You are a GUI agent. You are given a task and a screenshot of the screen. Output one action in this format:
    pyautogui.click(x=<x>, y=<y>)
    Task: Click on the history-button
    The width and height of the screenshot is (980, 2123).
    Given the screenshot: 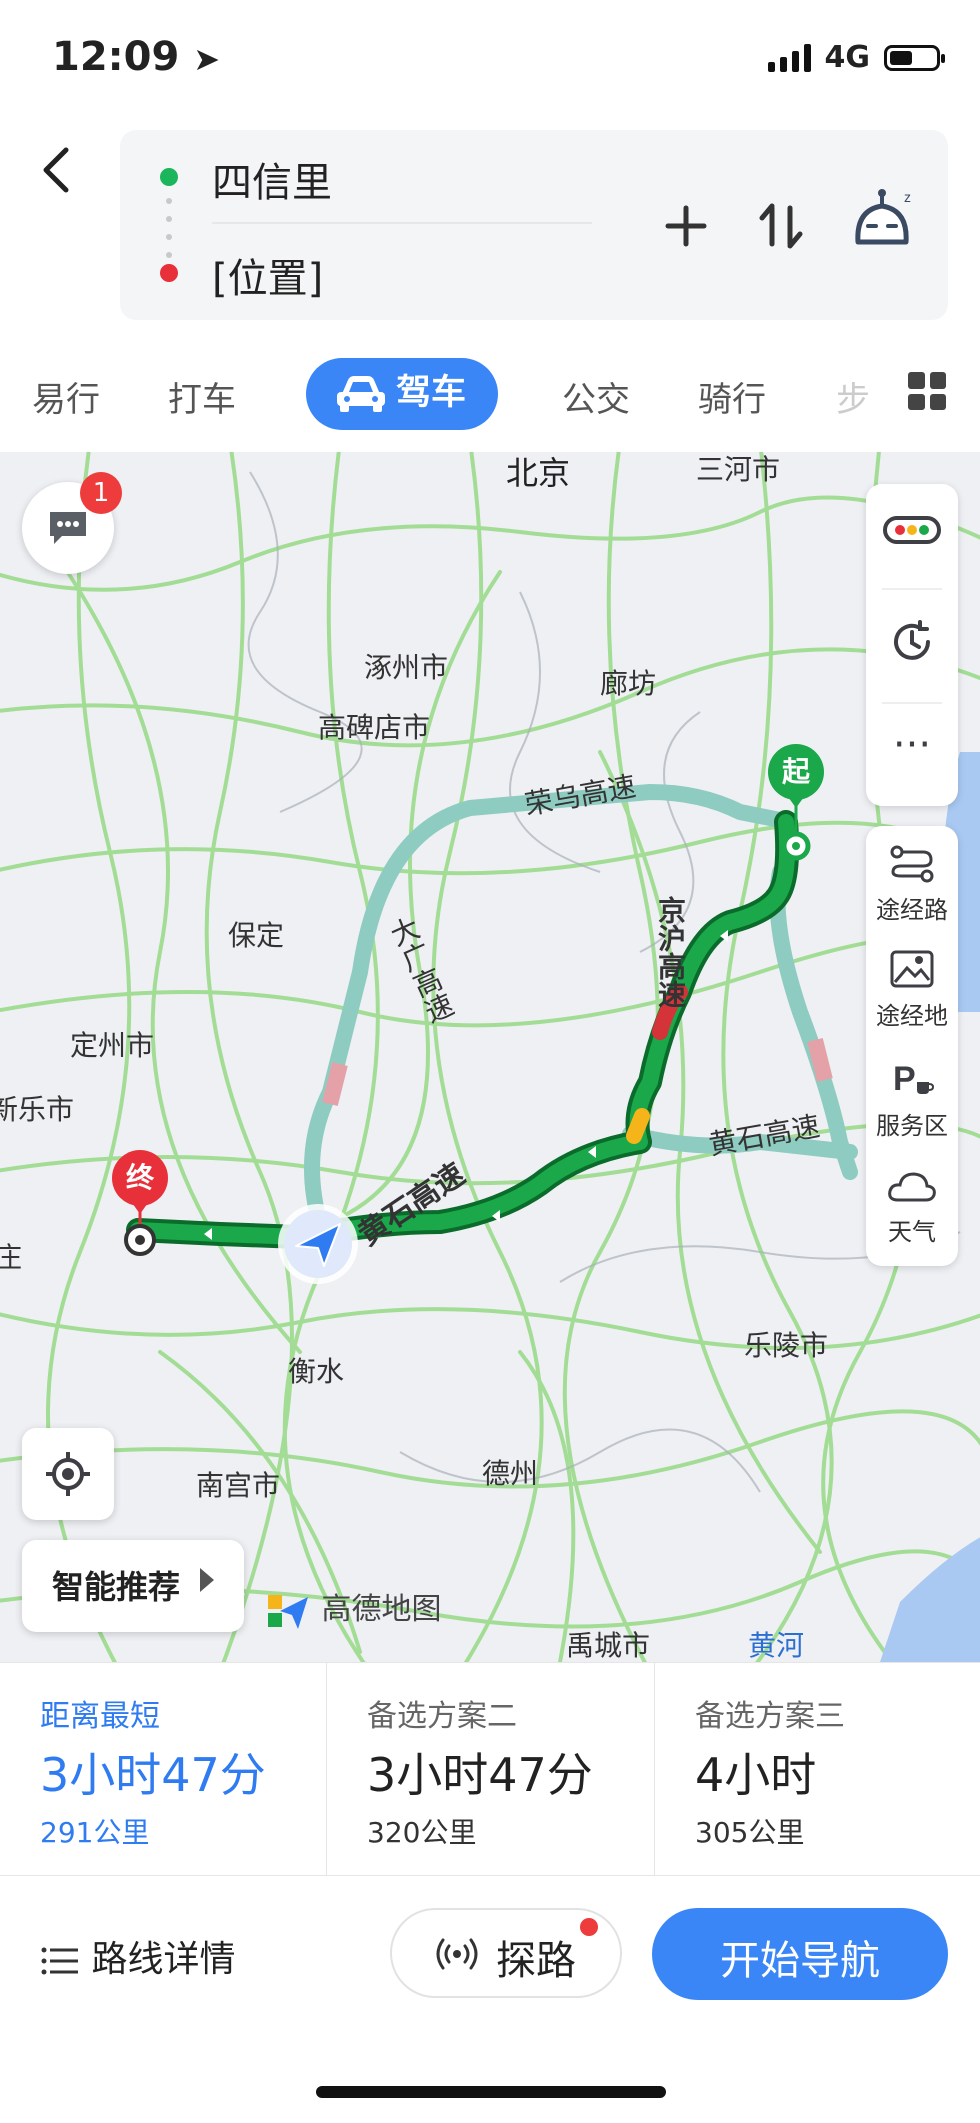 What is the action you would take?
    pyautogui.click(x=912, y=645)
    